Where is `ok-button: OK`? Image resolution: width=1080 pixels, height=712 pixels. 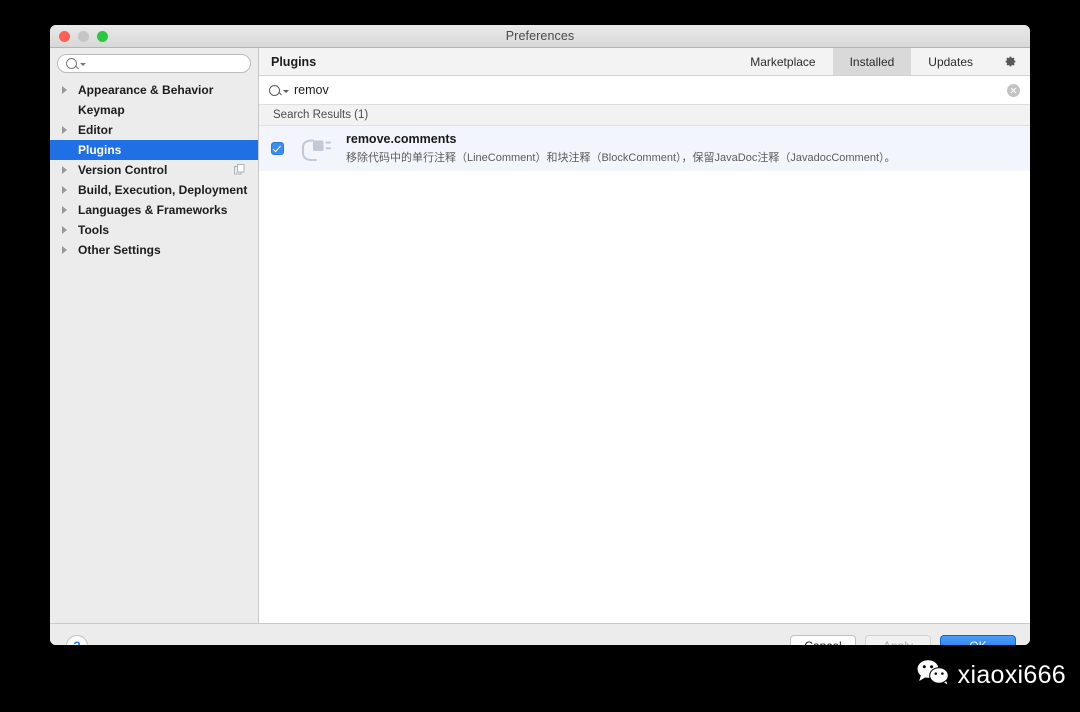 ok-button: OK is located at coordinates (978, 640).